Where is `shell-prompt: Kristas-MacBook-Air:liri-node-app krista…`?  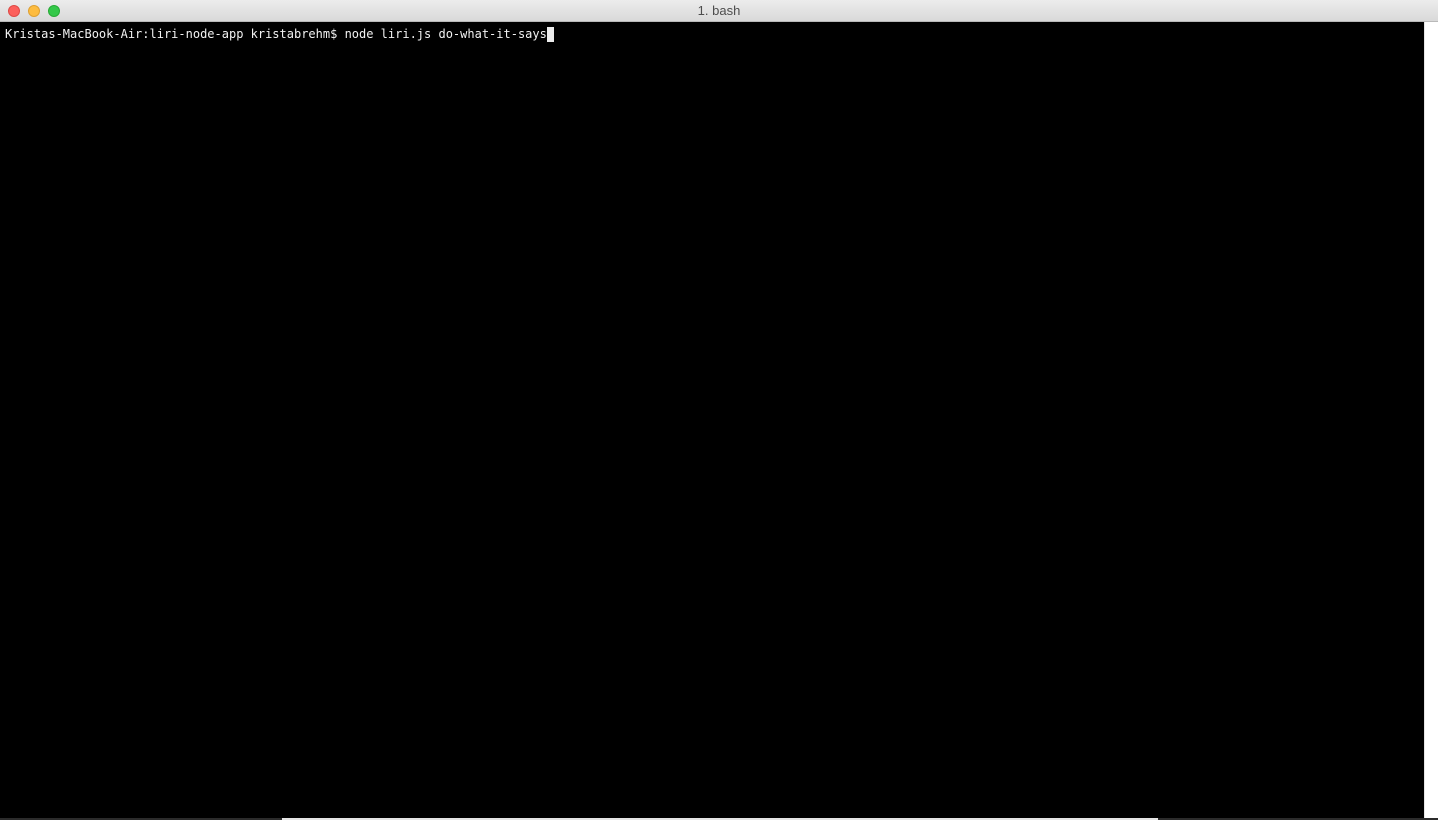
shell-prompt: Kristas-MacBook-Air:liri-node-app krista… is located at coordinates (175, 34).